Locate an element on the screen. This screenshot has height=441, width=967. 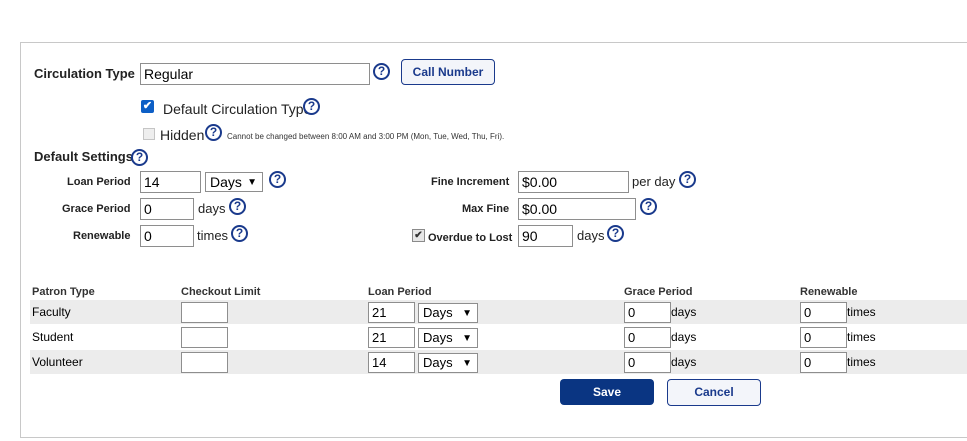
header-checkout-limit: Checkout Limit is located at coordinates (221, 292).